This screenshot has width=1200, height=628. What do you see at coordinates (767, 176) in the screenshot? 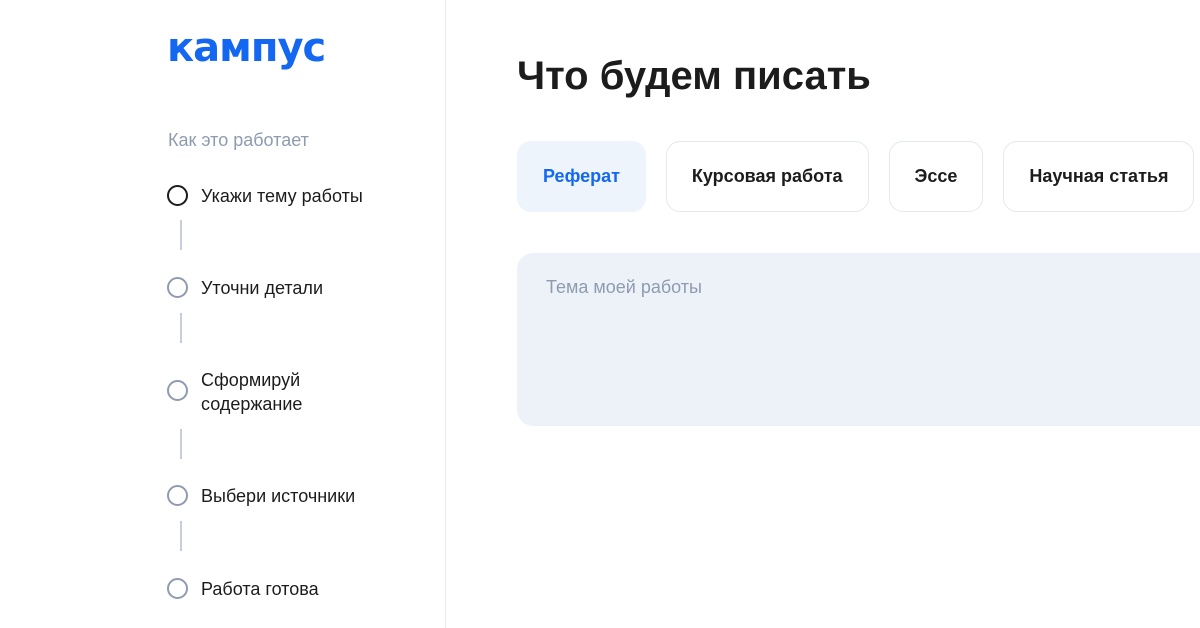
I see `tab-kursovaya: Курсовая работа` at bounding box center [767, 176].